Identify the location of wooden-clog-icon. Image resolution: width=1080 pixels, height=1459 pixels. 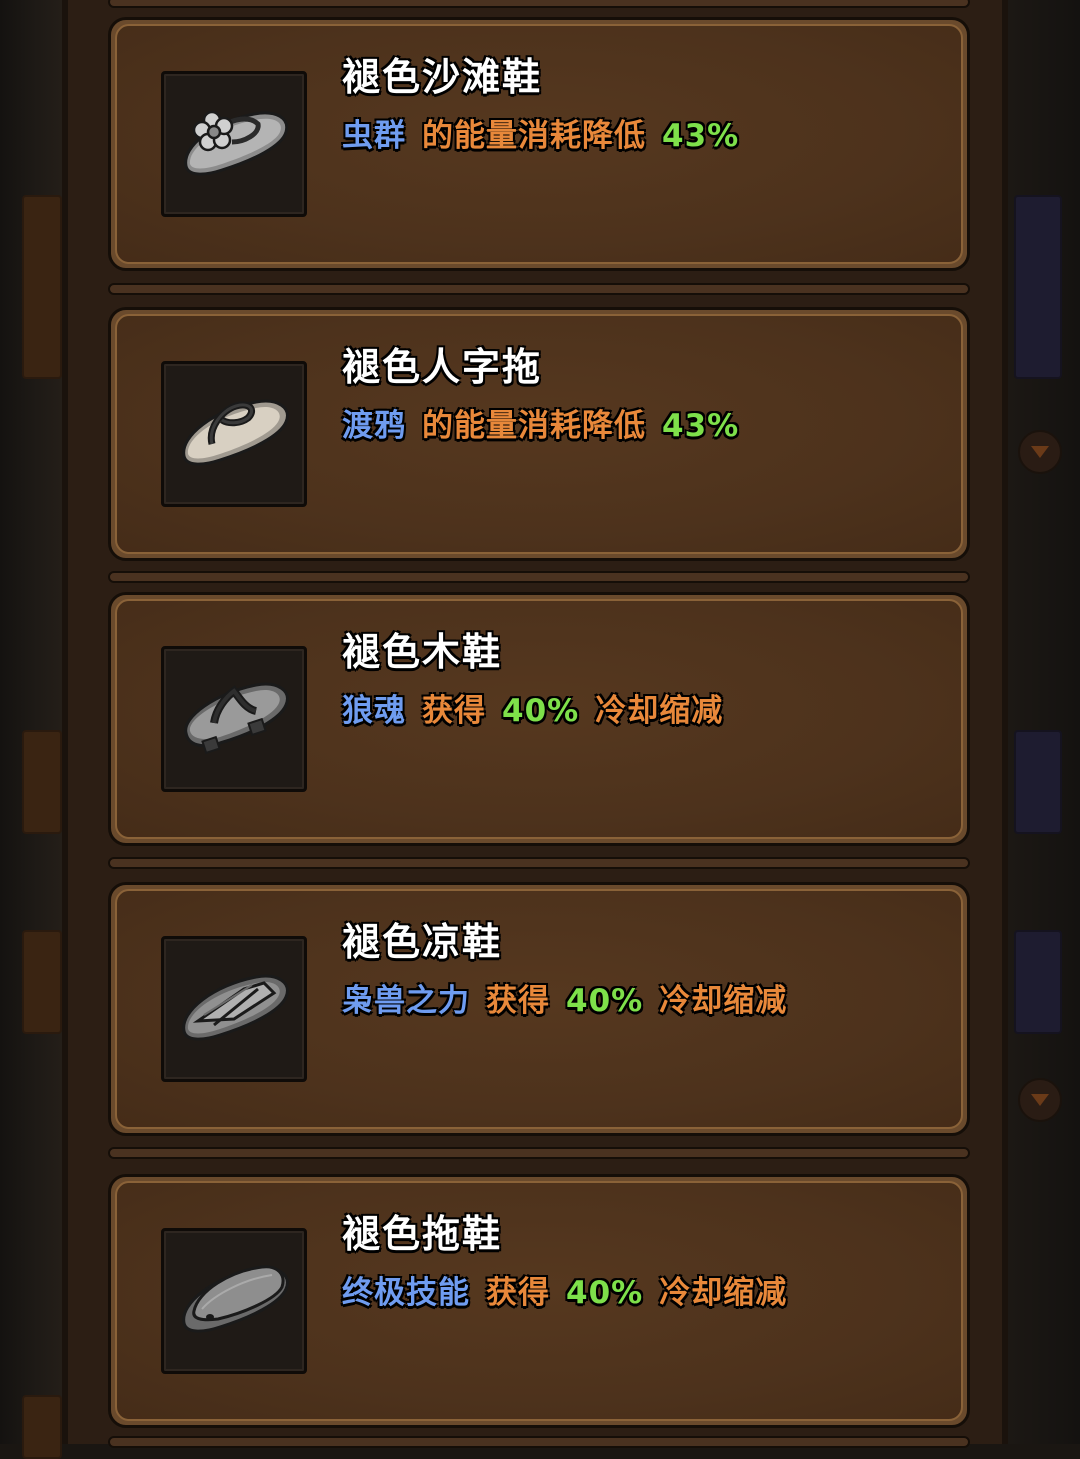
(236, 718).